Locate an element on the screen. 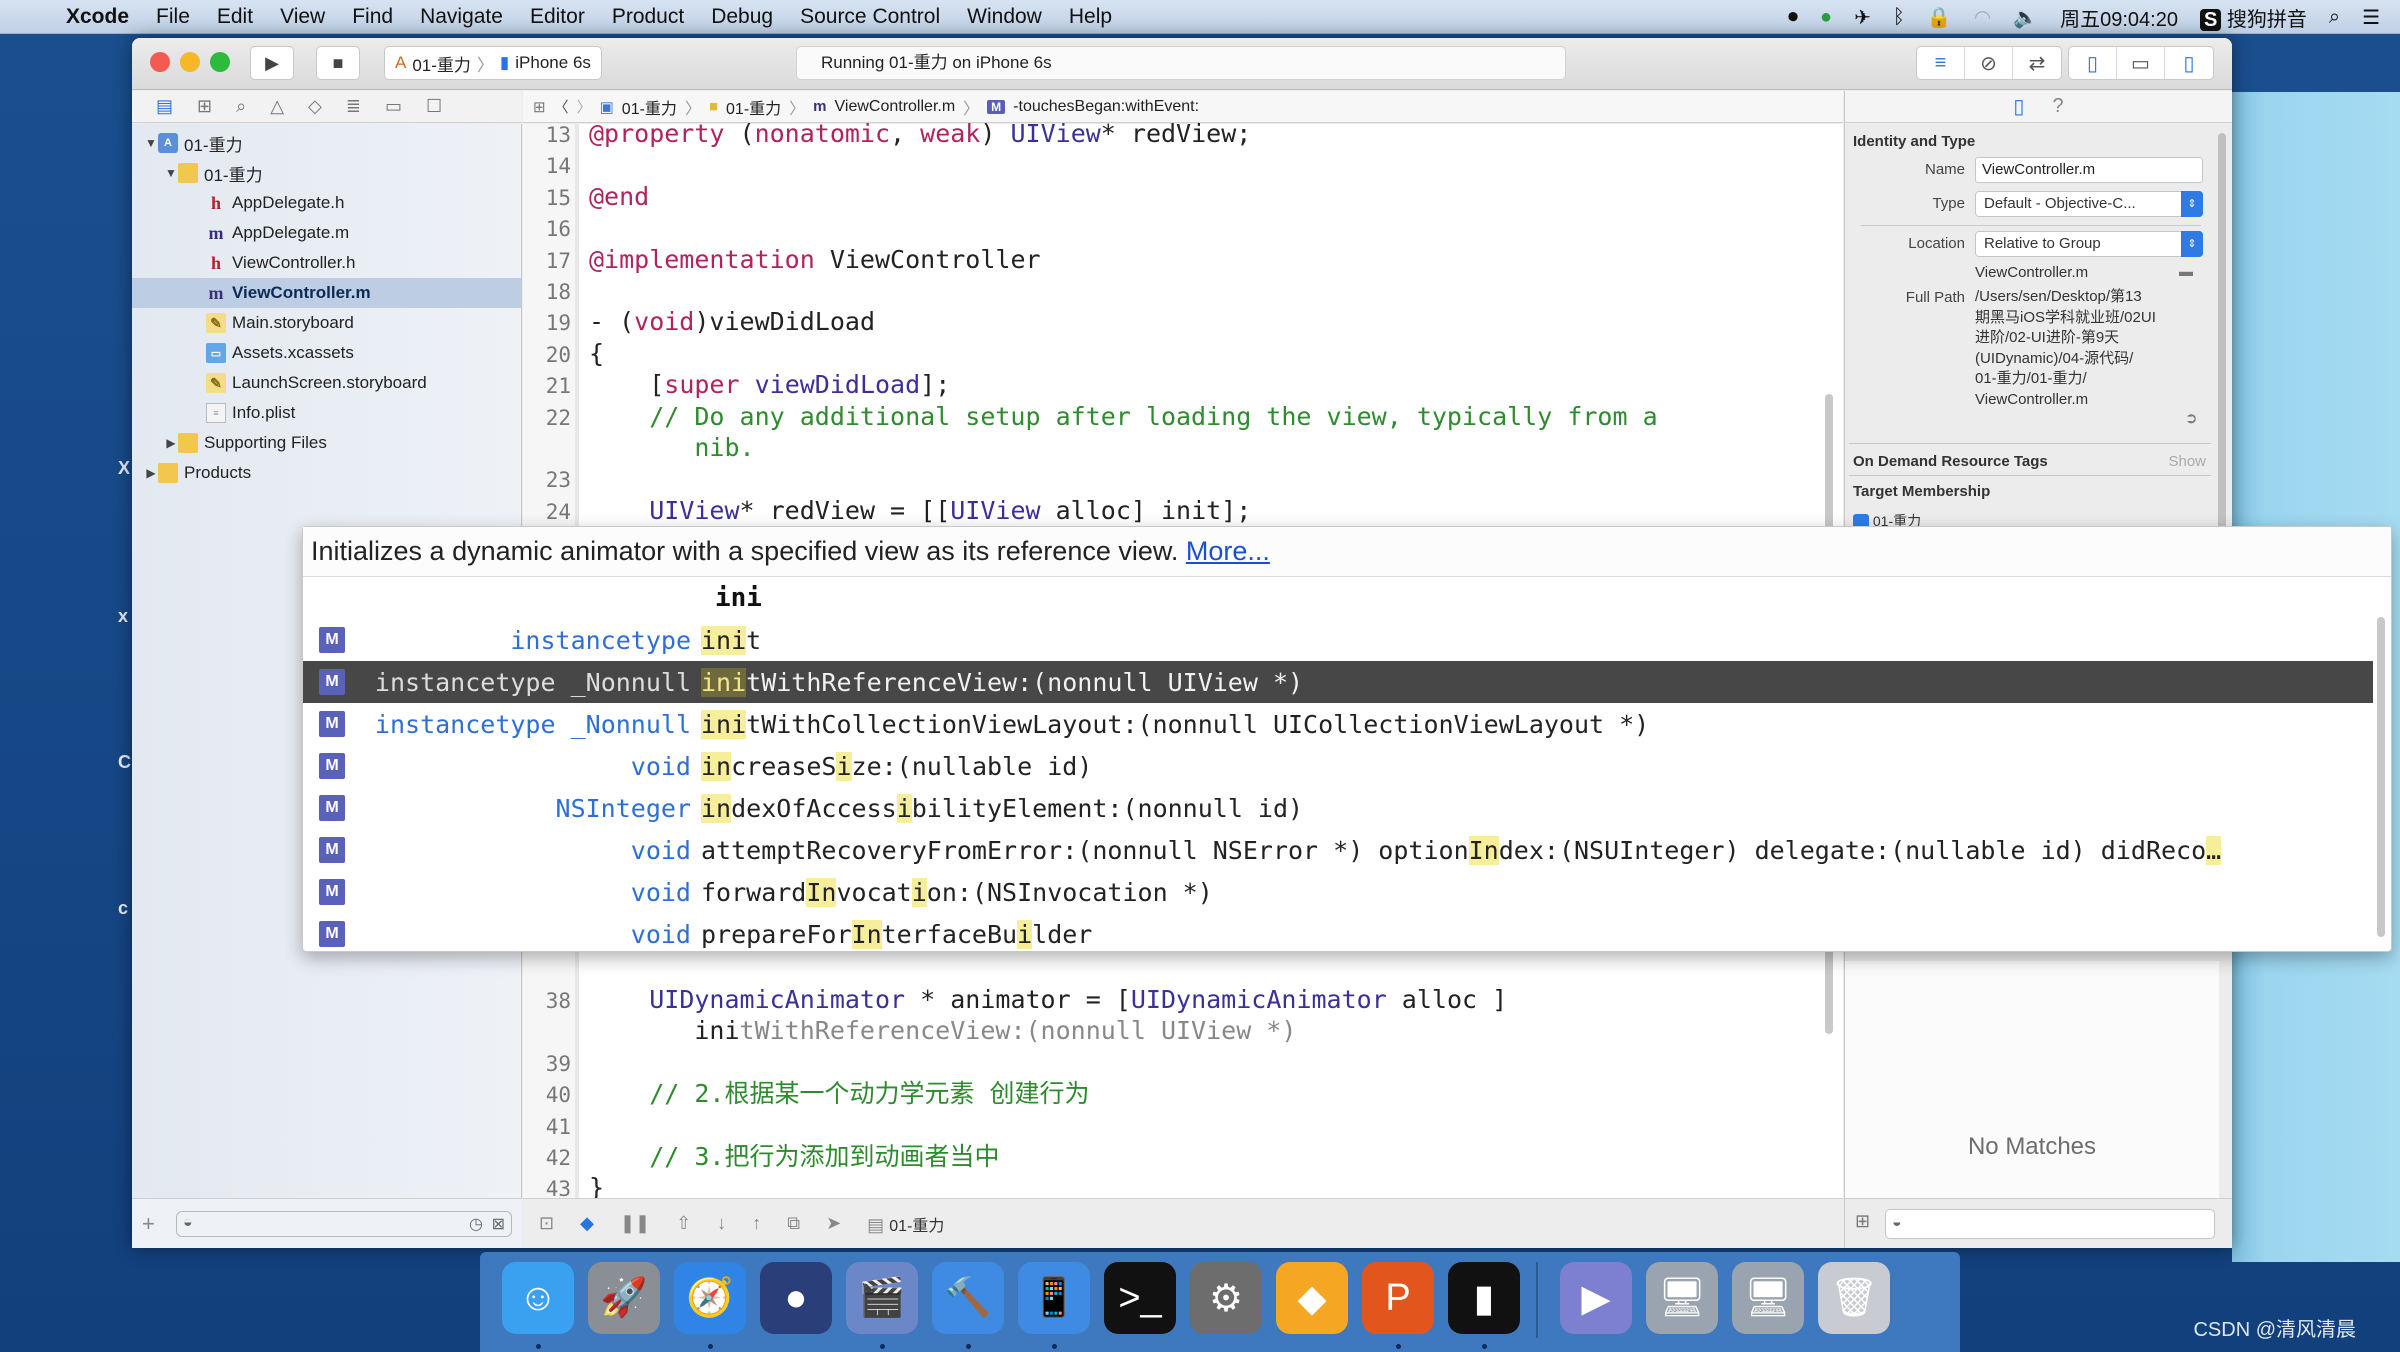 Image resolution: width=2400 pixels, height=1352 pixels. dock-trash-icon: 🗑 is located at coordinates (1854, 1298).